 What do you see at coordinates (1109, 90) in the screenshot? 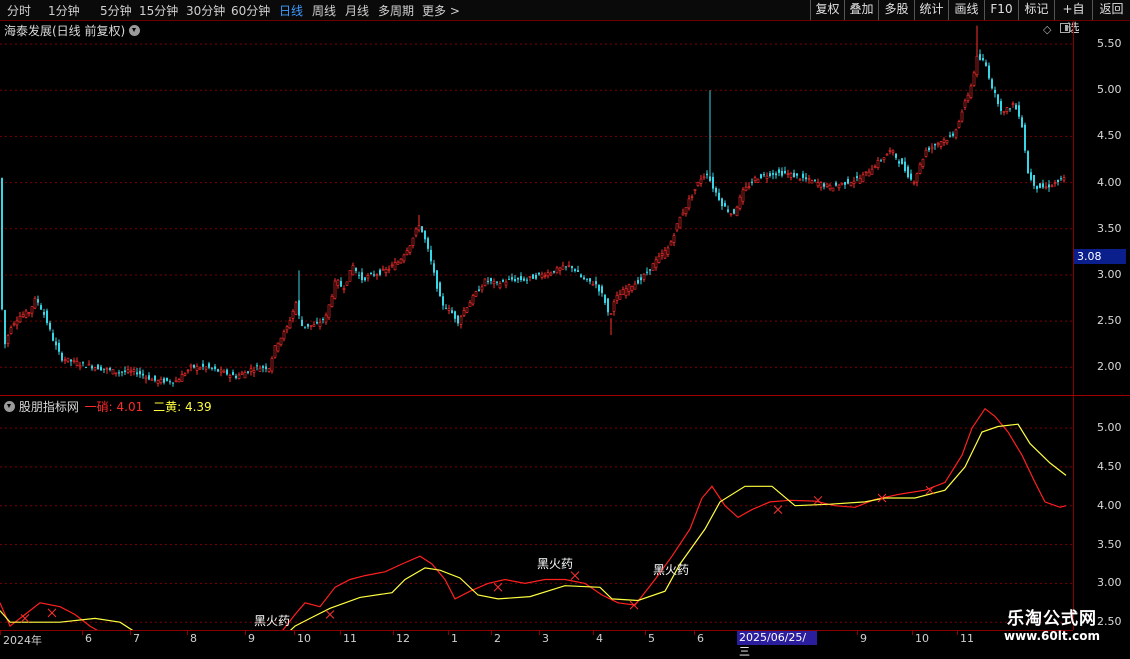
I see `price-tick-label: 5.00` at bounding box center [1109, 90].